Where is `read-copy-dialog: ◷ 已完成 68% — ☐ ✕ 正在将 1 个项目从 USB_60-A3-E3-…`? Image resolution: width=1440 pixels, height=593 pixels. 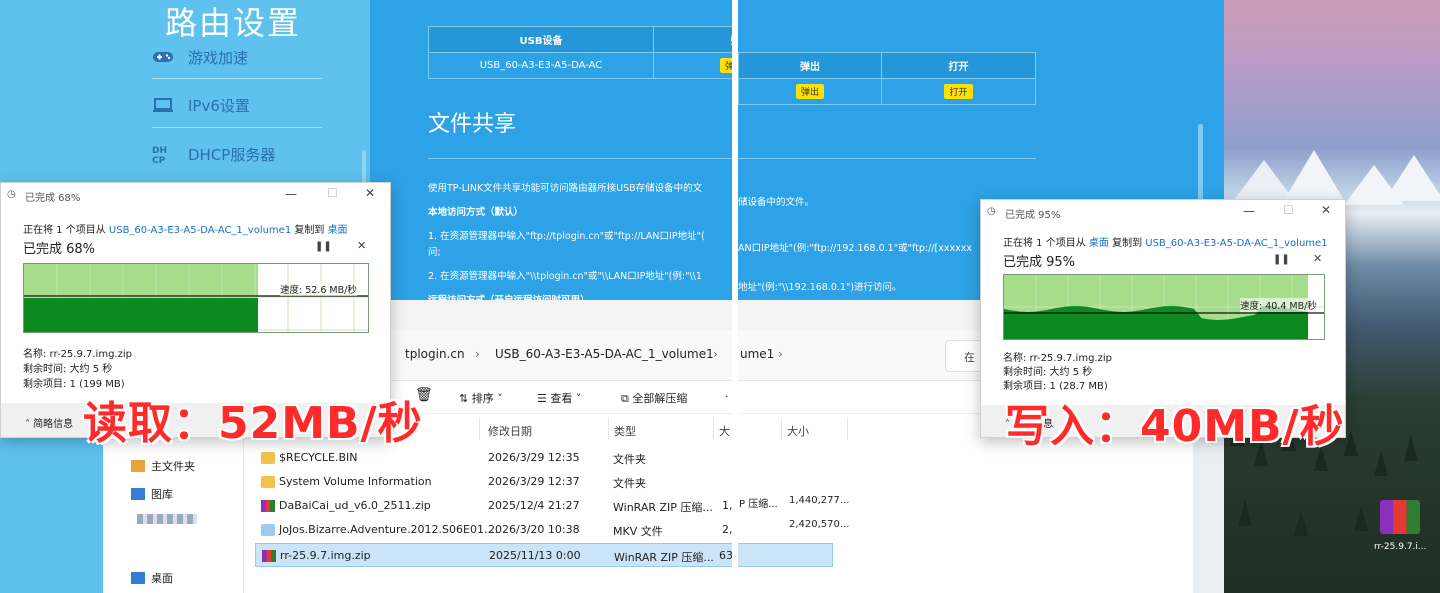
read-copy-dialog: ◷ 已完成 68% — ☐ ✕ 正在将 1 个项目从 USB_60-A3-E3-… is located at coordinates (211, 315).